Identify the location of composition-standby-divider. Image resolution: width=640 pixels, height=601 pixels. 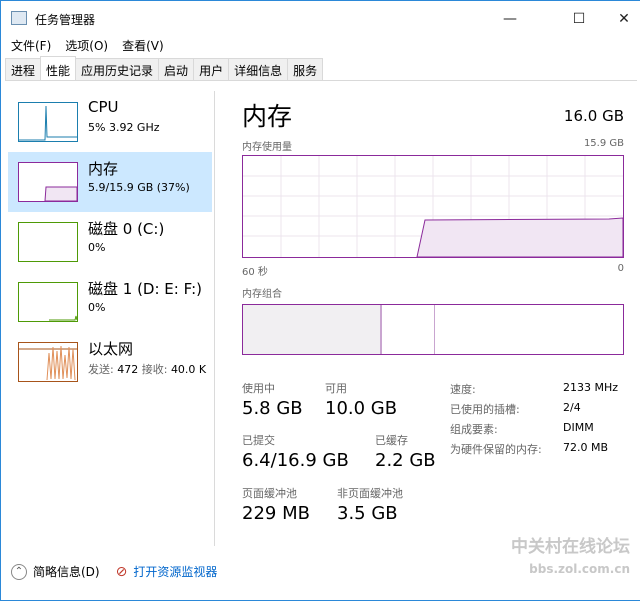
(434, 329).